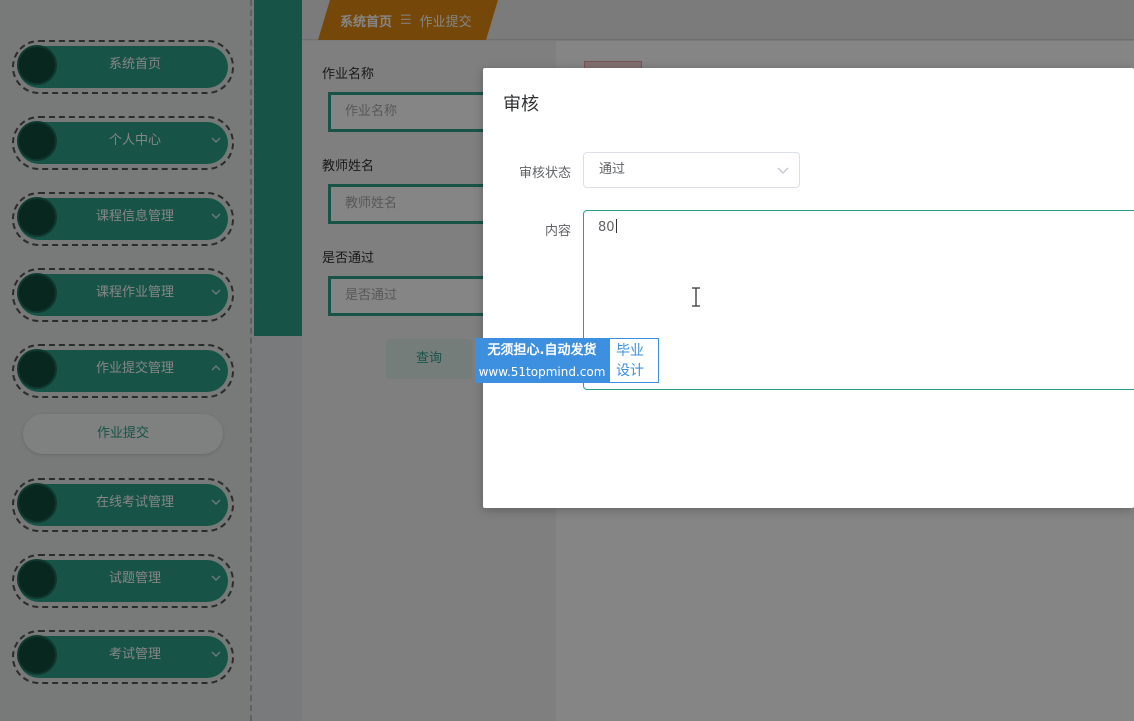  I want to click on review-status-value: 通过, so click(612, 169).